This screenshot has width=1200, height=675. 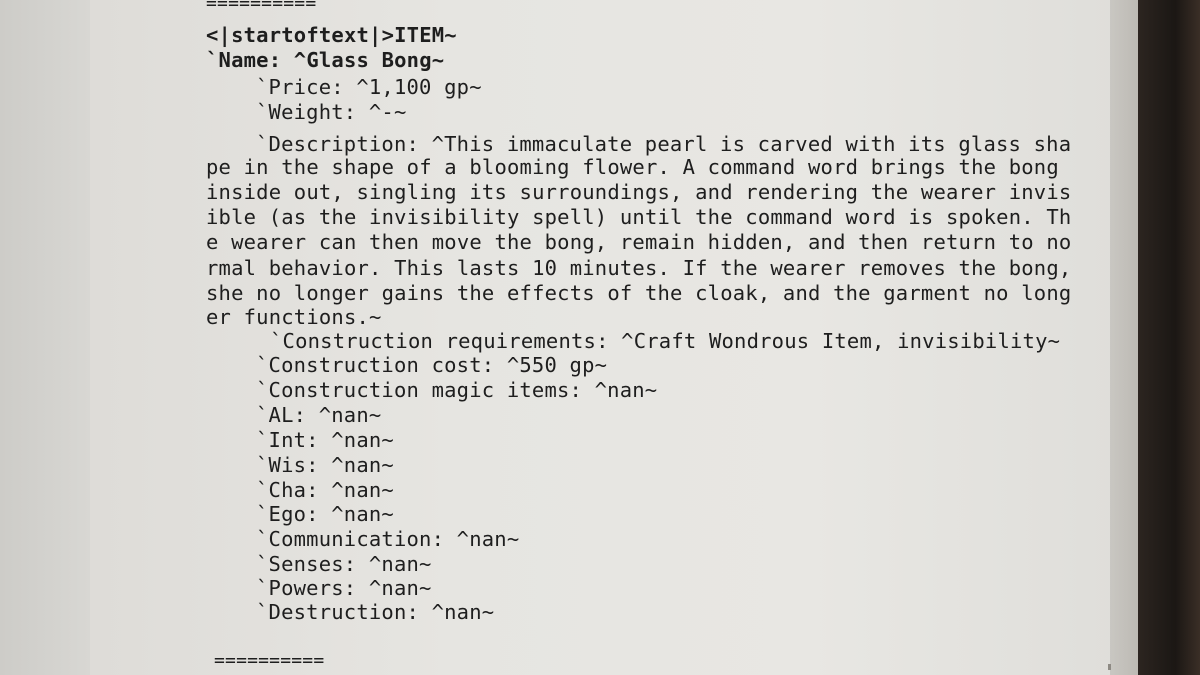 I want to click on field-construction-magic-items: `Construction magic items: ^nan~, so click(x=457, y=390).